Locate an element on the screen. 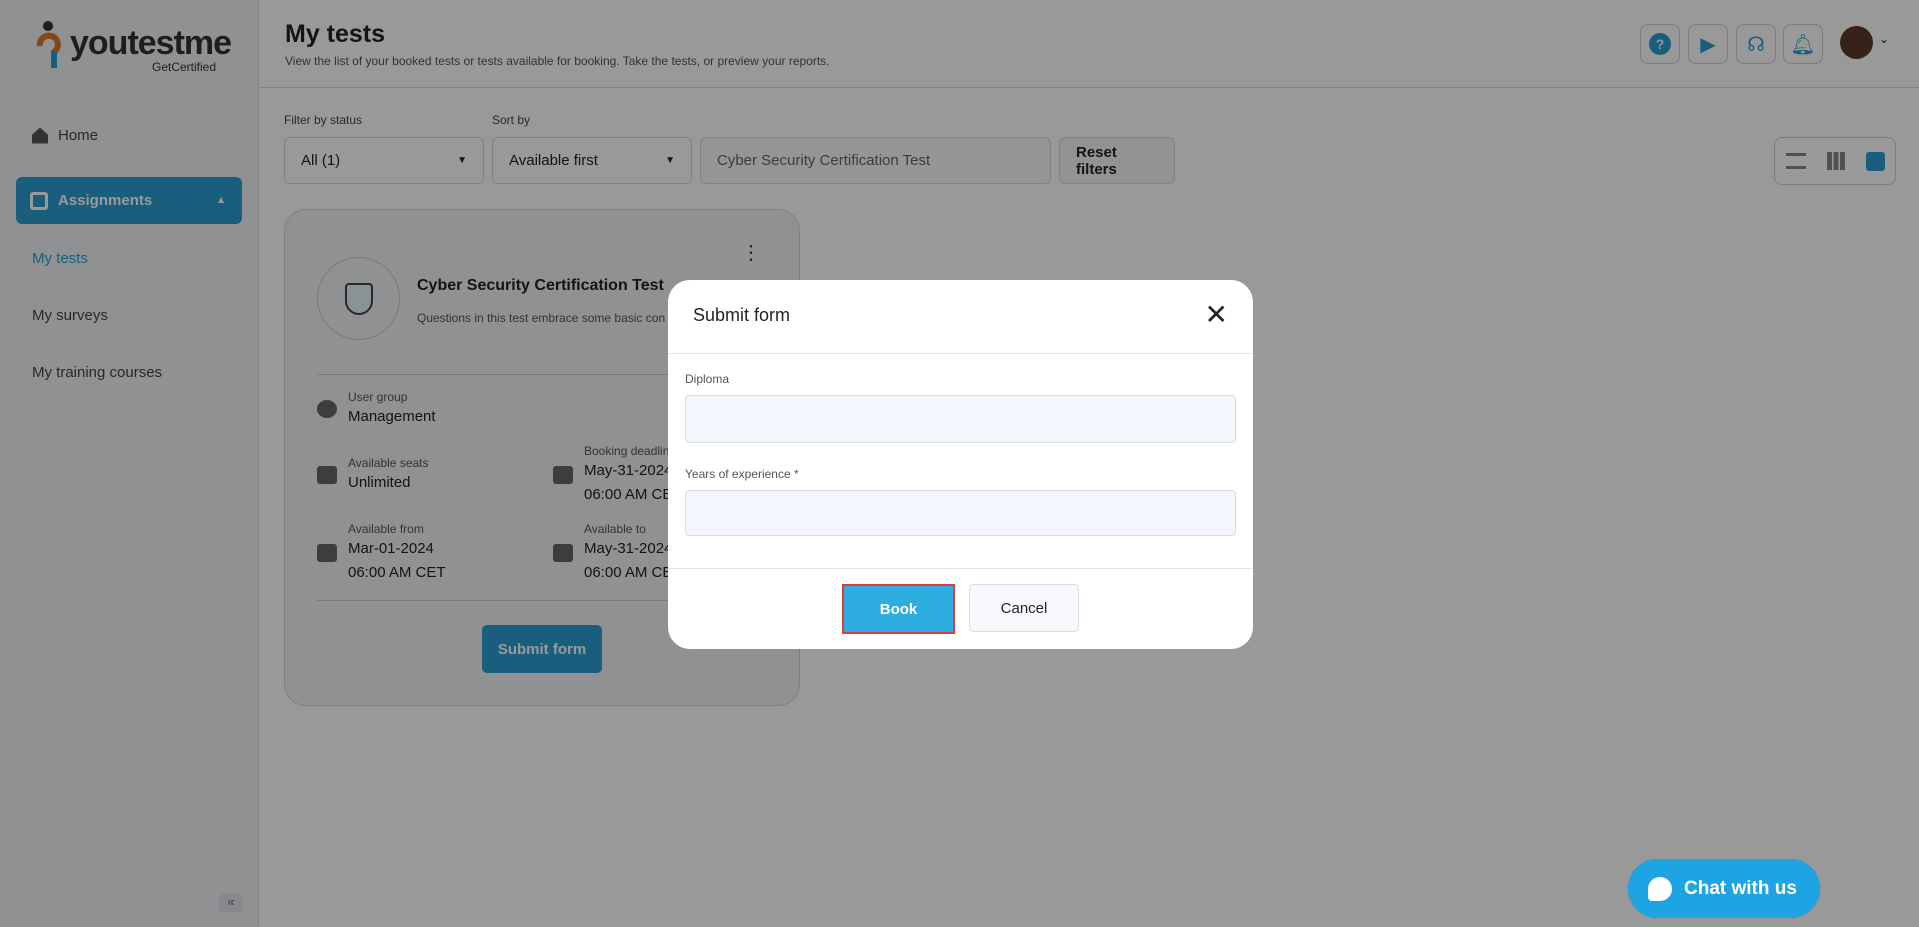 The image size is (1919, 927). years-of-experience-label: Years of experience * is located at coordinates (742, 474).